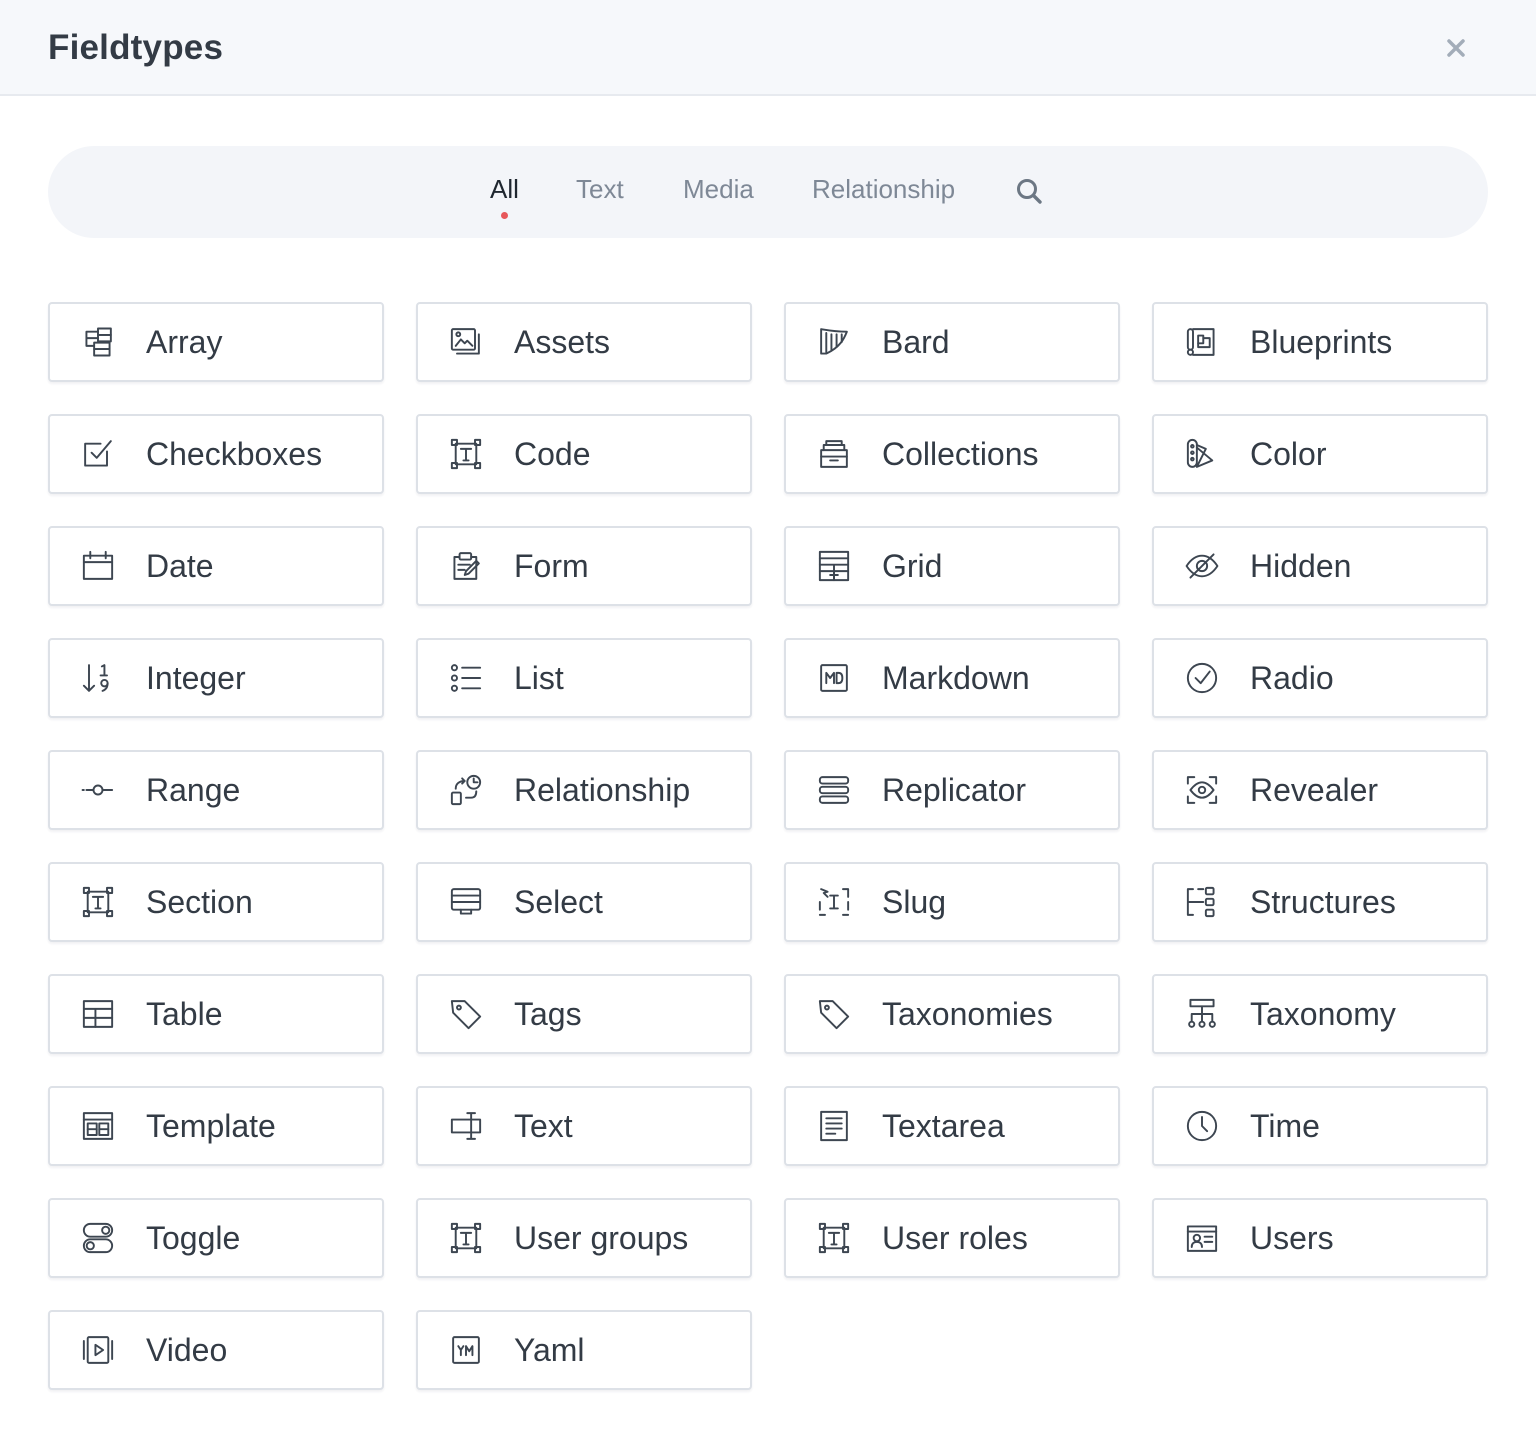  I want to click on fieldtype-card-taxonomies: Taxonomies, so click(952, 1014).